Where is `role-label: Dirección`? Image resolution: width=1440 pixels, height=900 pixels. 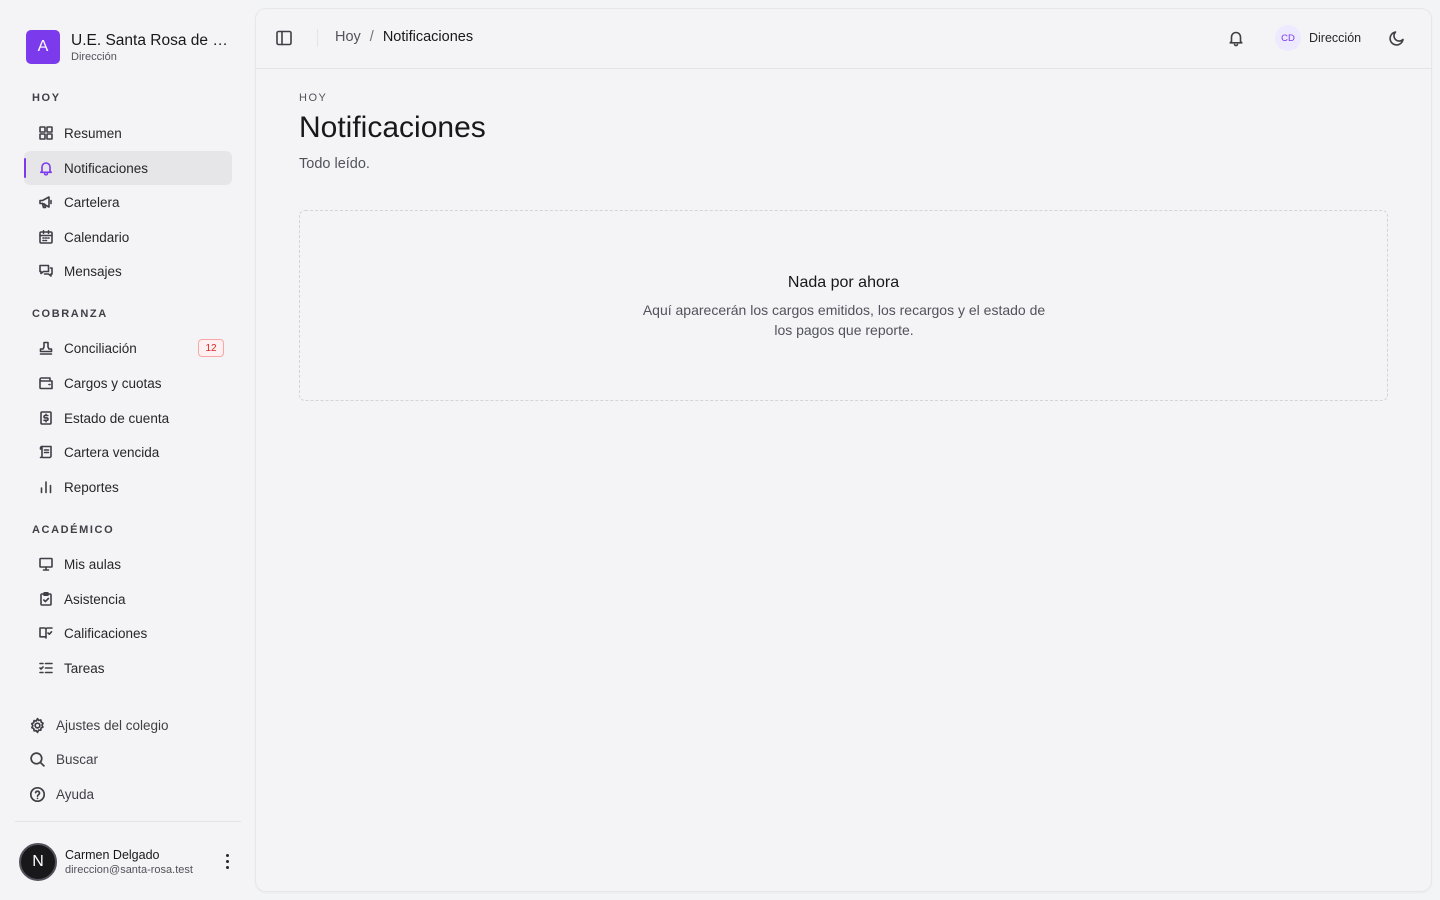
role-label: Dirección is located at coordinates (94, 56).